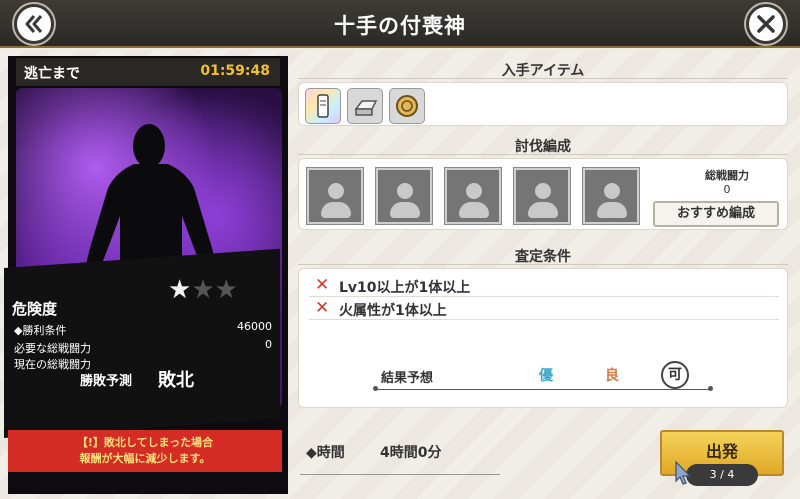  What do you see at coordinates (716, 214) in the screenshot?
I see `recommend-team-button: おすすめ編成` at bounding box center [716, 214].